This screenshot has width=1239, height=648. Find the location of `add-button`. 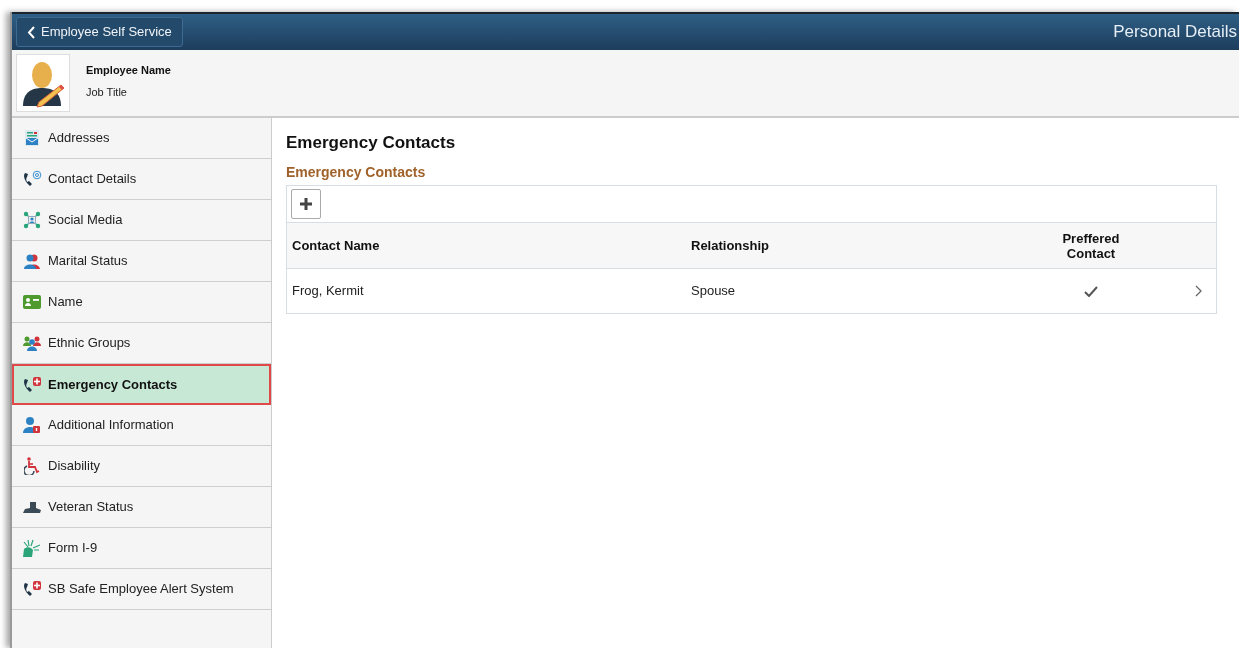

add-button is located at coordinates (306, 204).